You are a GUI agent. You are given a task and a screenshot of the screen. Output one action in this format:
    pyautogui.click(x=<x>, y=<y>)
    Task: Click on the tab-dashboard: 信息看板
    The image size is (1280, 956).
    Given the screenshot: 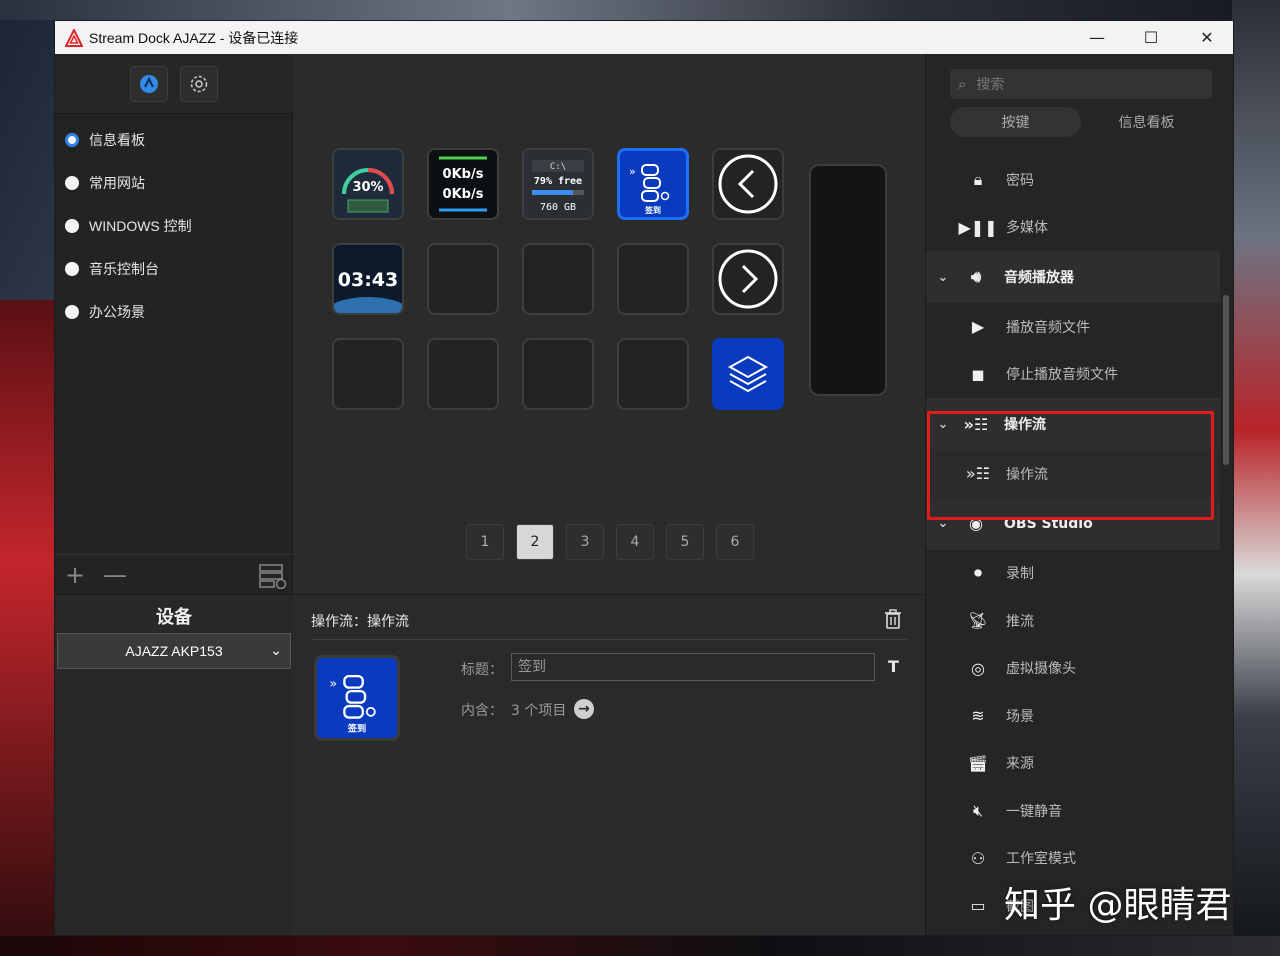 What is the action you would take?
    pyautogui.click(x=1146, y=122)
    